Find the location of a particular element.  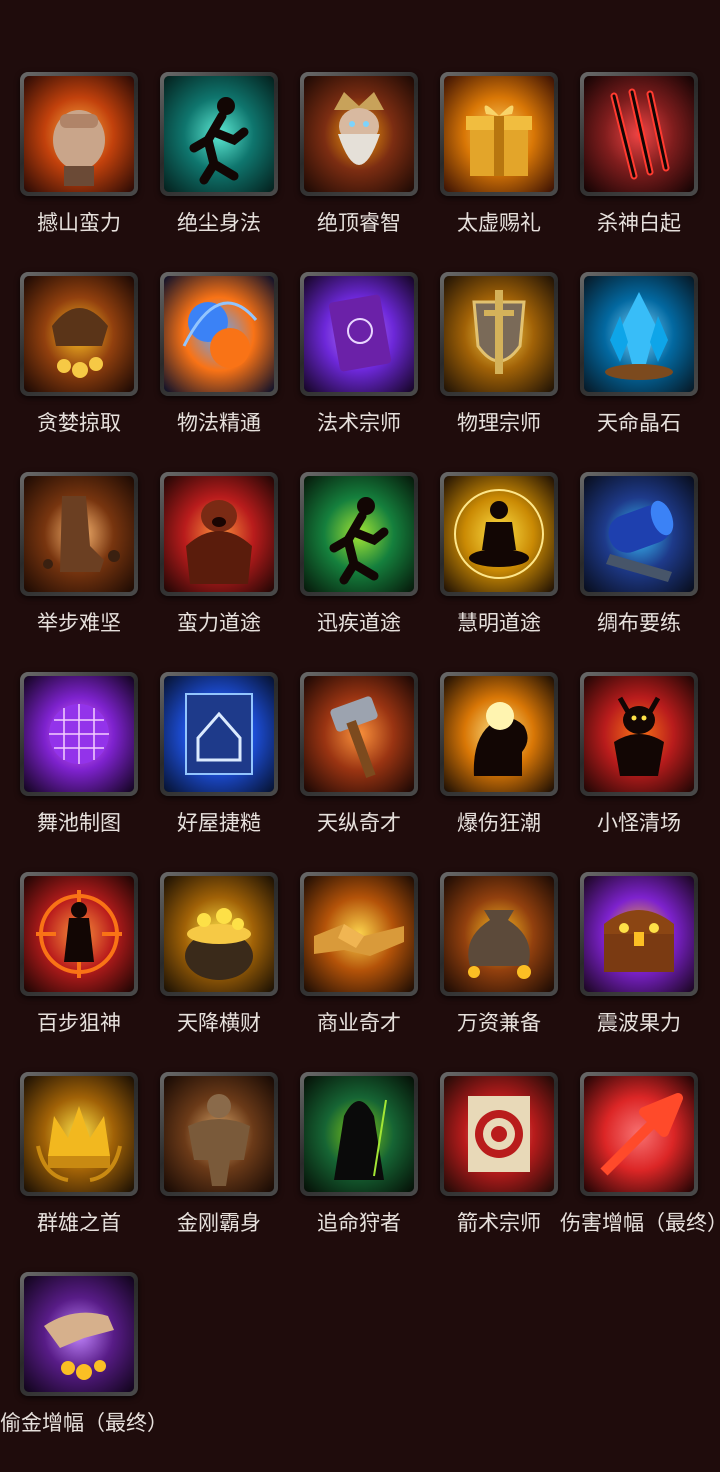

twin-orbs-icon is located at coordinates (219, 334).